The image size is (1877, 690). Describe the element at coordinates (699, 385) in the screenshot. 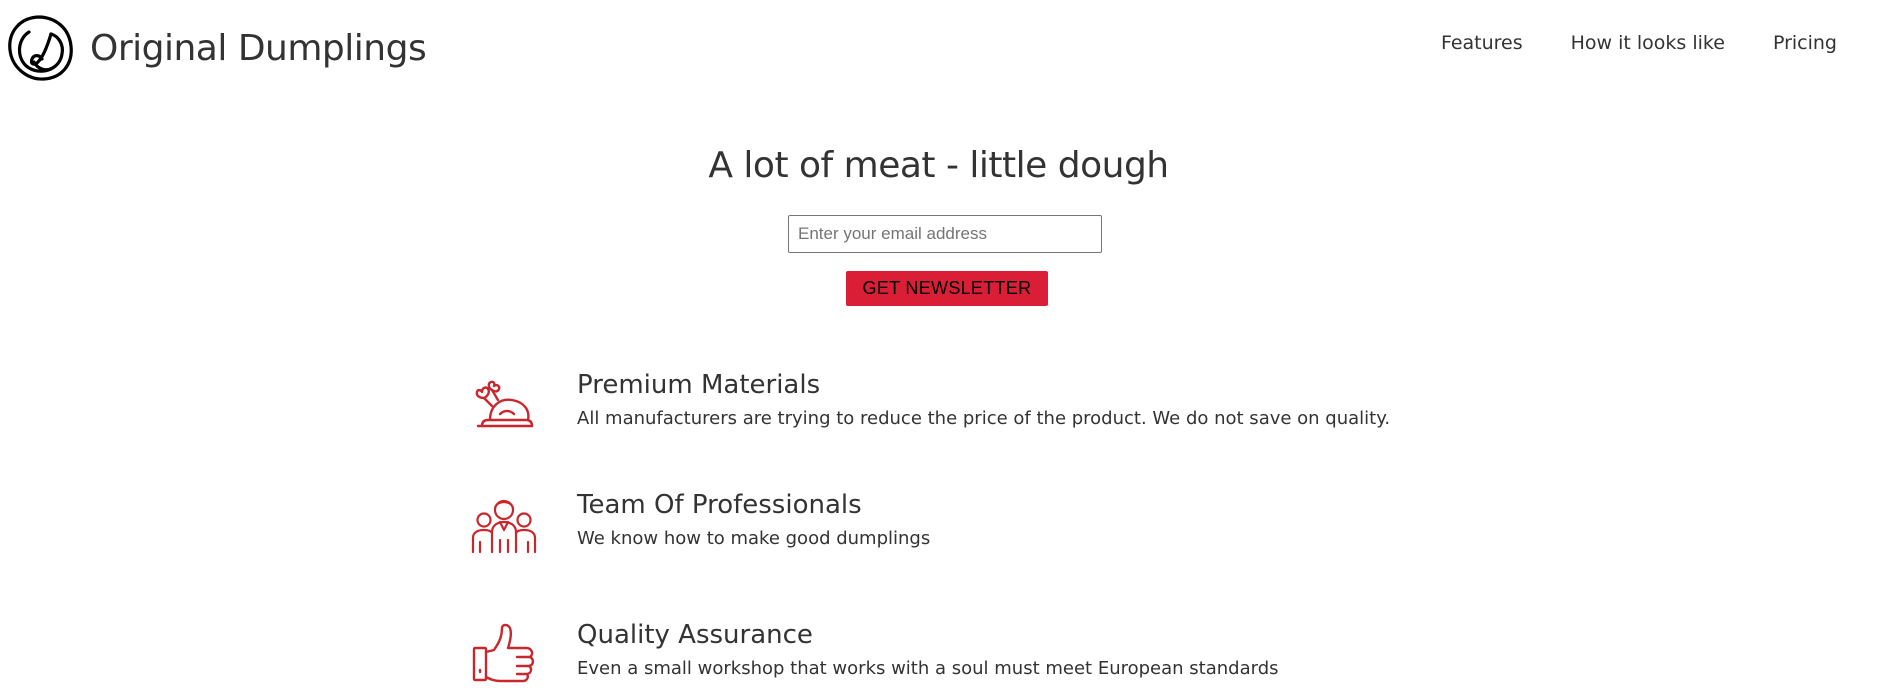

I see `feature-title: Premium Materials` at that location.